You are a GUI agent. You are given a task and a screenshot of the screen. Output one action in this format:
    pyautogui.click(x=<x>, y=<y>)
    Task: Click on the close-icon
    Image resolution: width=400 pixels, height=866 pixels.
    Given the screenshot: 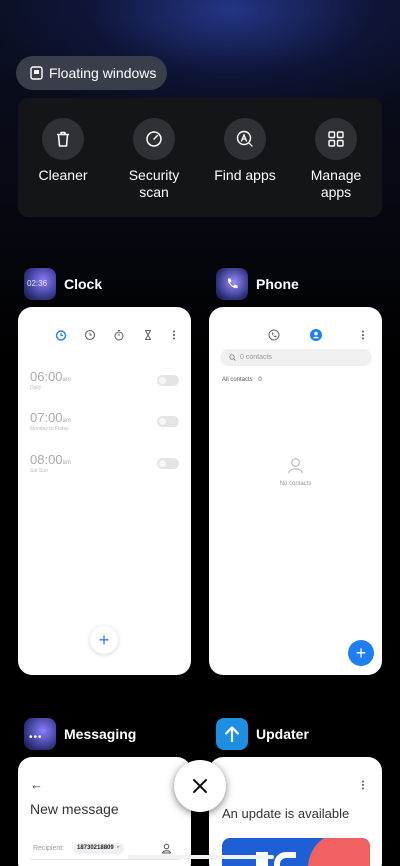 What is the action you would take?
    pyautogui.click(x=200, y=786)
    